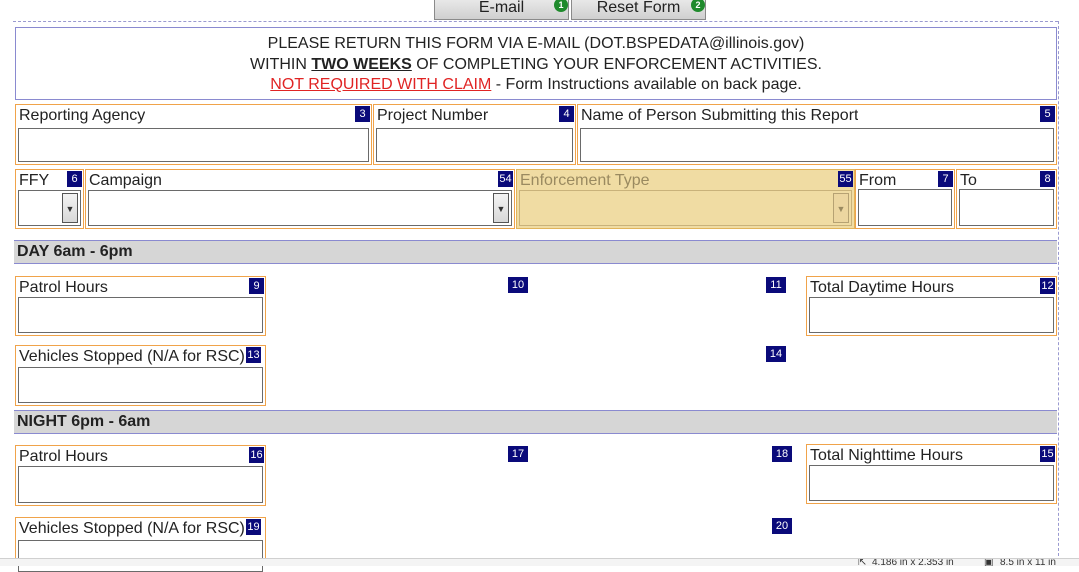 This screenshot has height=572, width=1079. Describe the element at coordinates (539, 562) in the screenshot. I see `status-bar: ⇱ 4.186 in x 2.353 in ▣ 8.5 in x 11 in` at that location.